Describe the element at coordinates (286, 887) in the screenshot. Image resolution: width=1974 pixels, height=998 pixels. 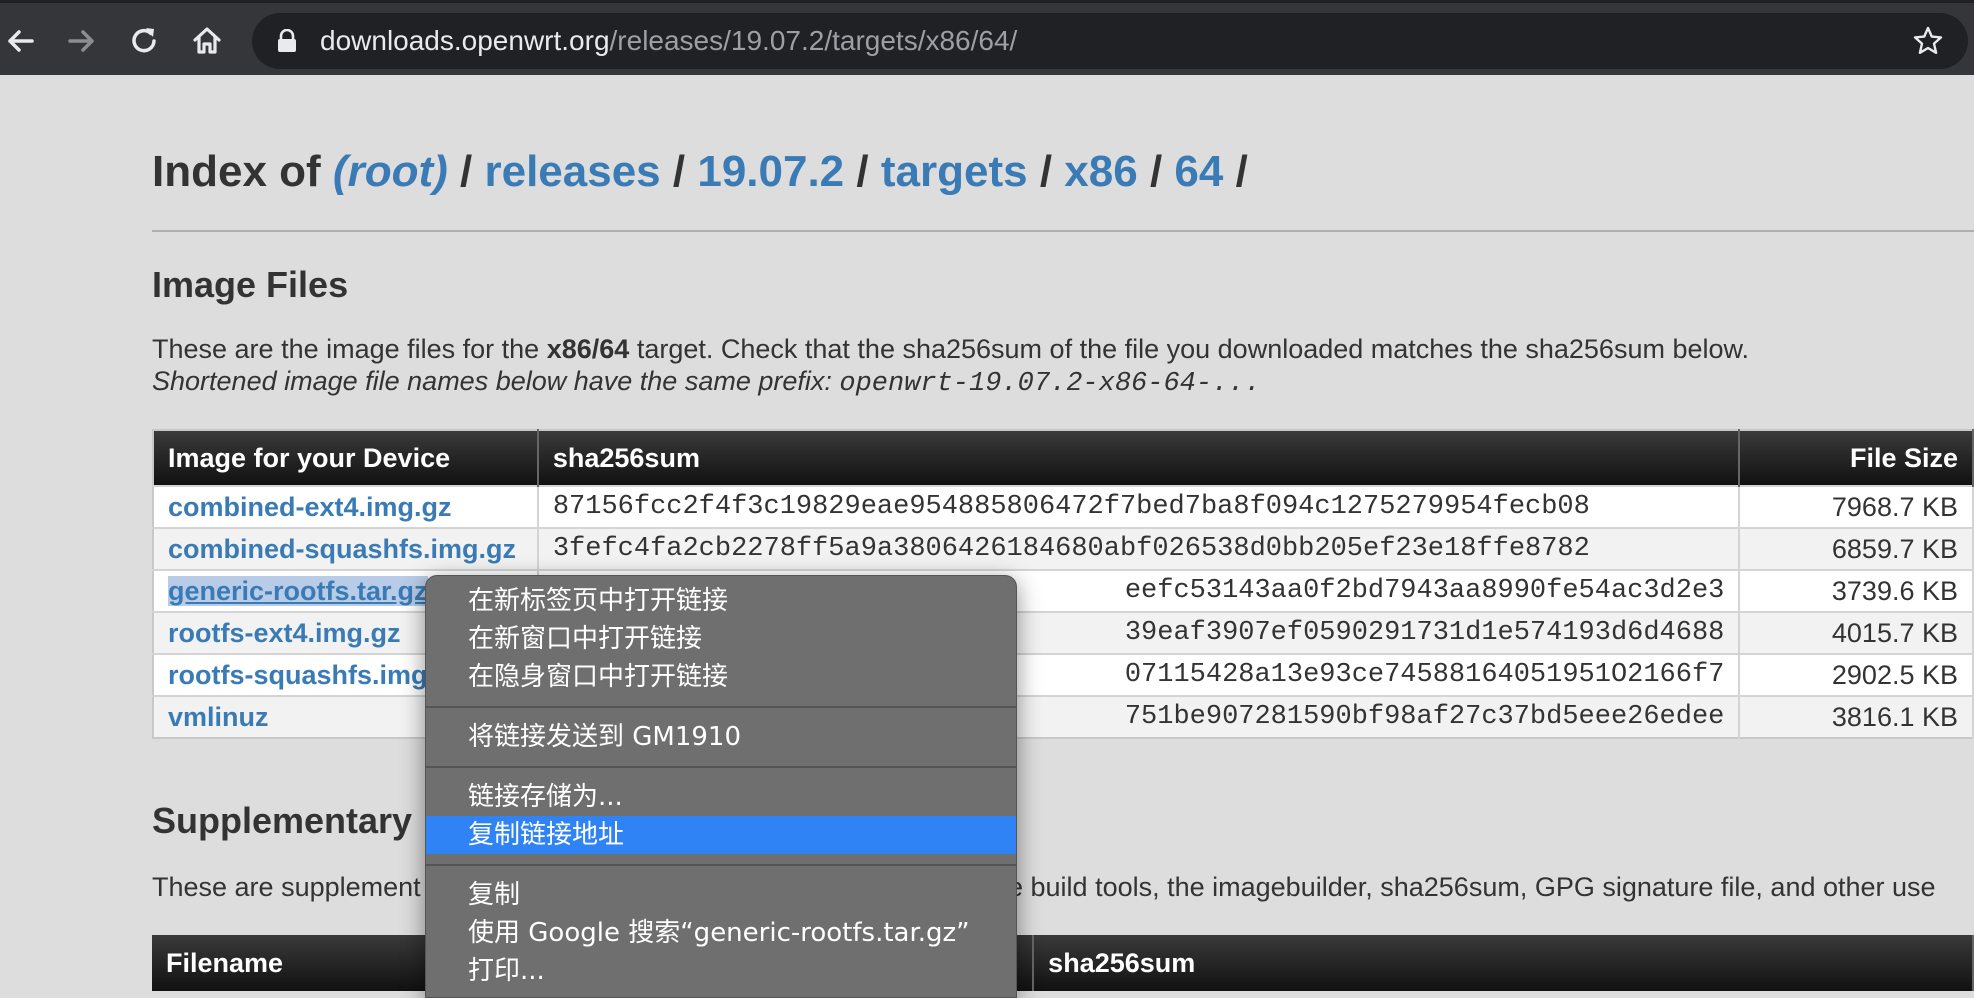
I see `supplementary-description-left: These are supplement` at that location.